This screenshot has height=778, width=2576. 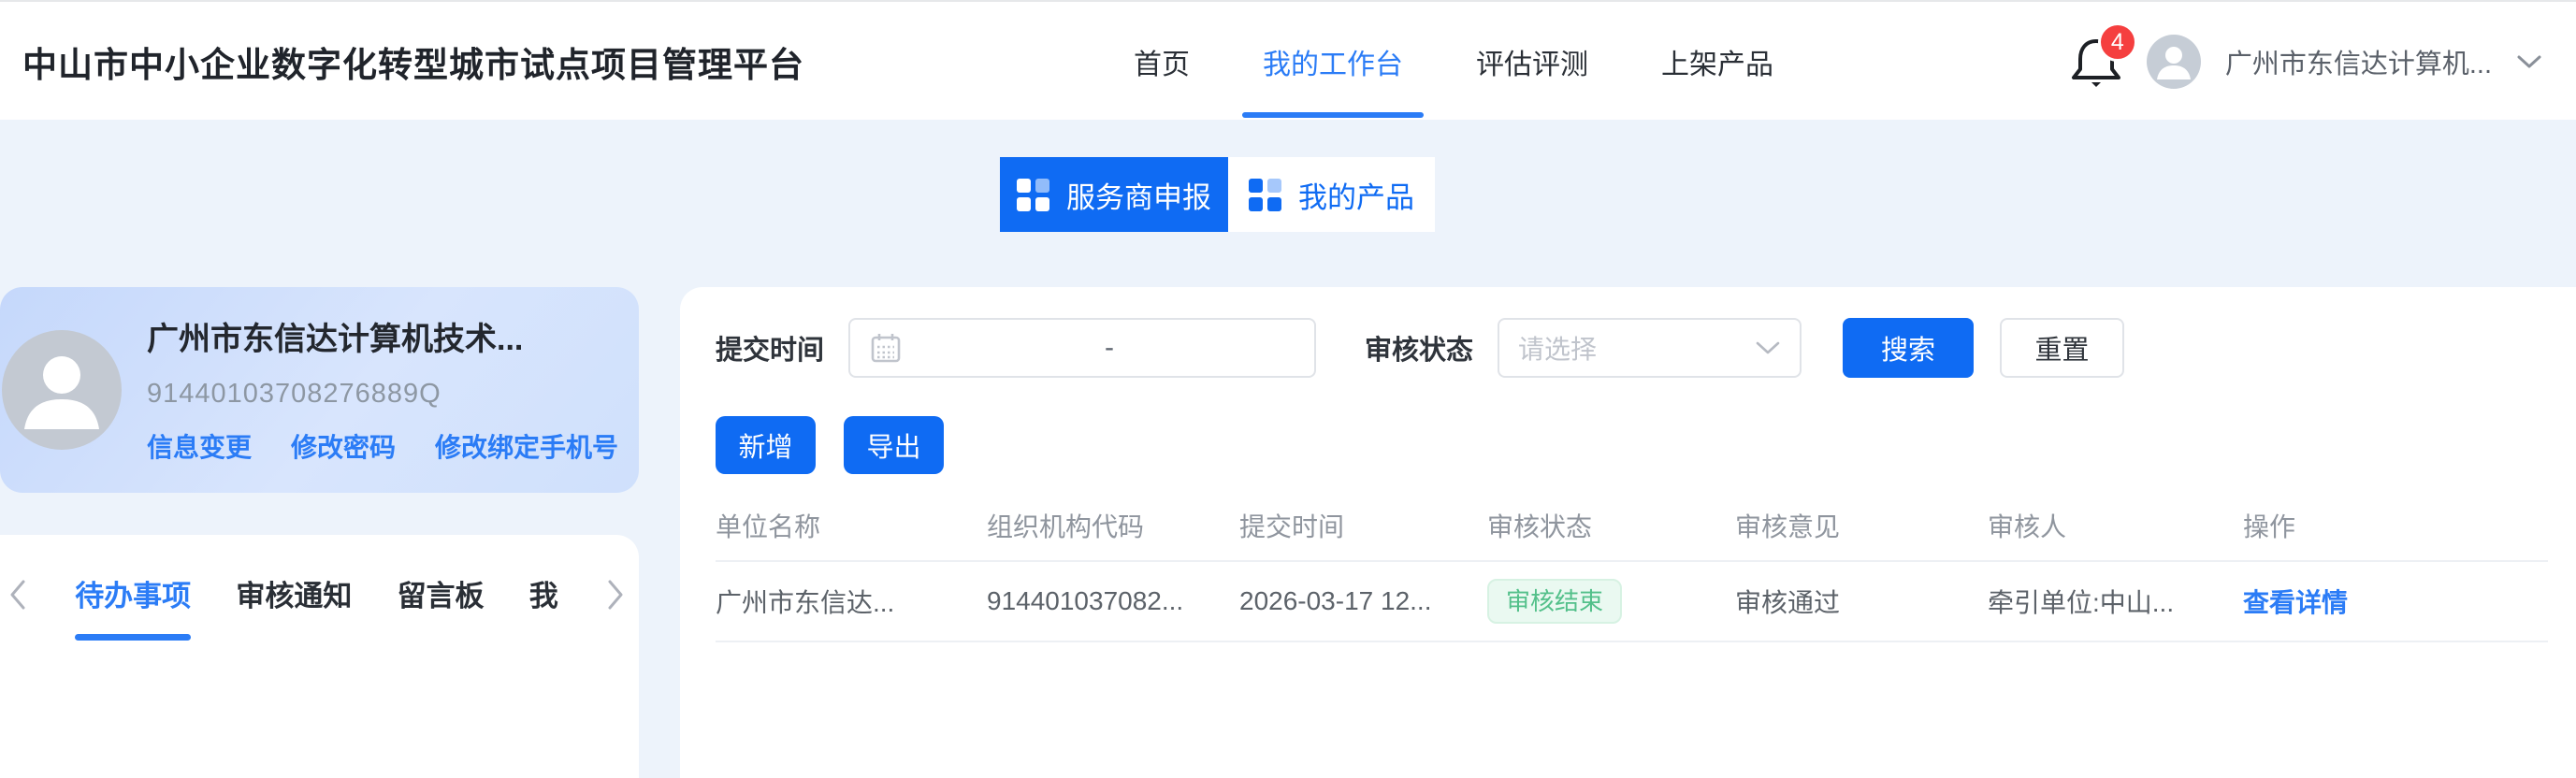 What do you see at coordinates (1532, 62) in the screenshot?
I see `nav-item-evaluation: 评估评测` at bounding box center [1532, 62].